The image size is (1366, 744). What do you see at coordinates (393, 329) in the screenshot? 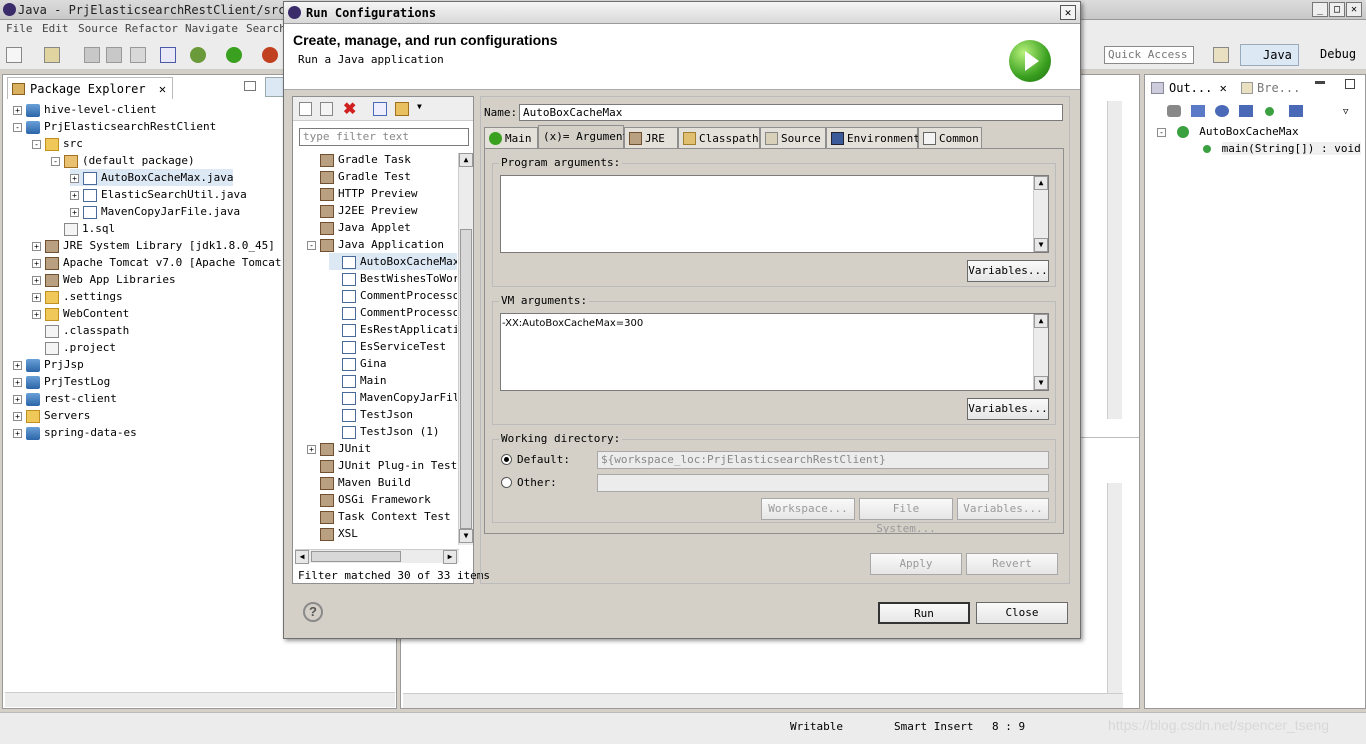
I see `configuration-item: EsRestApplicatio` at bounding box center [393, 329].